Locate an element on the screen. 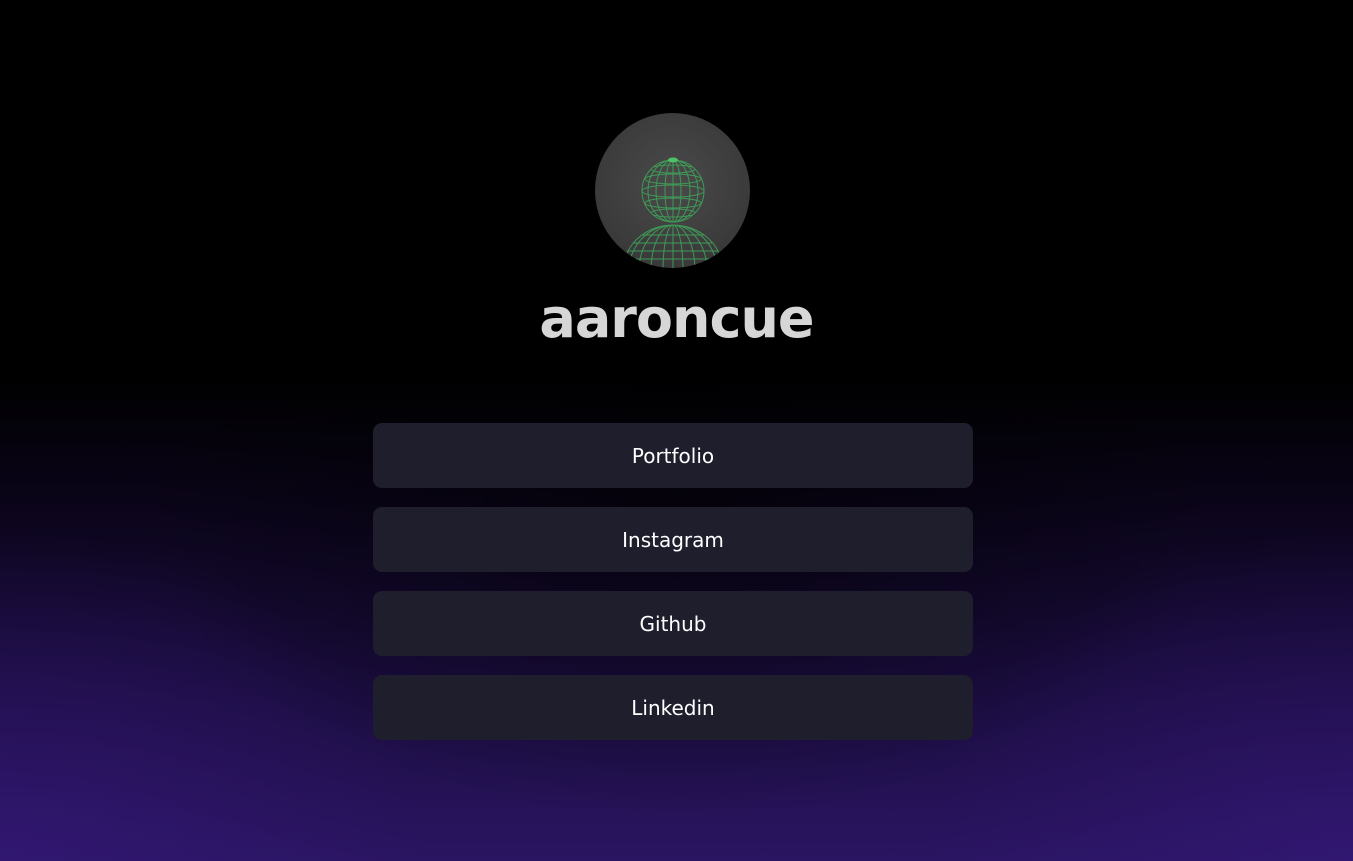 The image size is (1353, 861). profile-username: aaroncue is located at coordinates (676, 318).